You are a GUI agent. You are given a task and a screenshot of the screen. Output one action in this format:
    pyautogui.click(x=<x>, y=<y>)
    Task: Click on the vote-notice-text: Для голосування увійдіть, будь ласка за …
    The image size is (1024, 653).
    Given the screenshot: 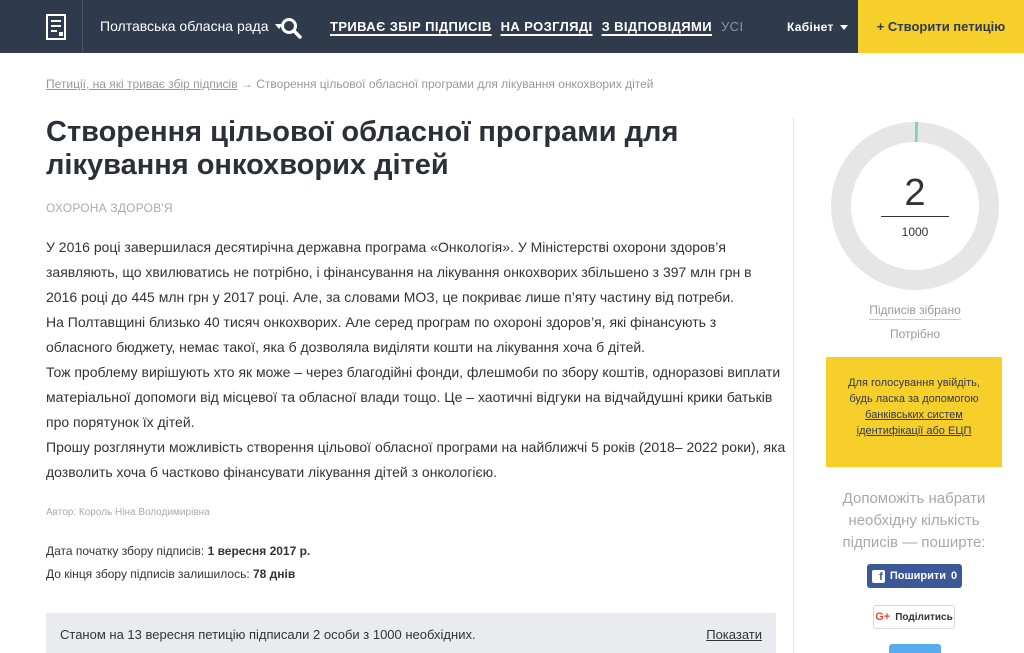 What is the action you would take?
    pyautogui.click(x=914, y=391)
    